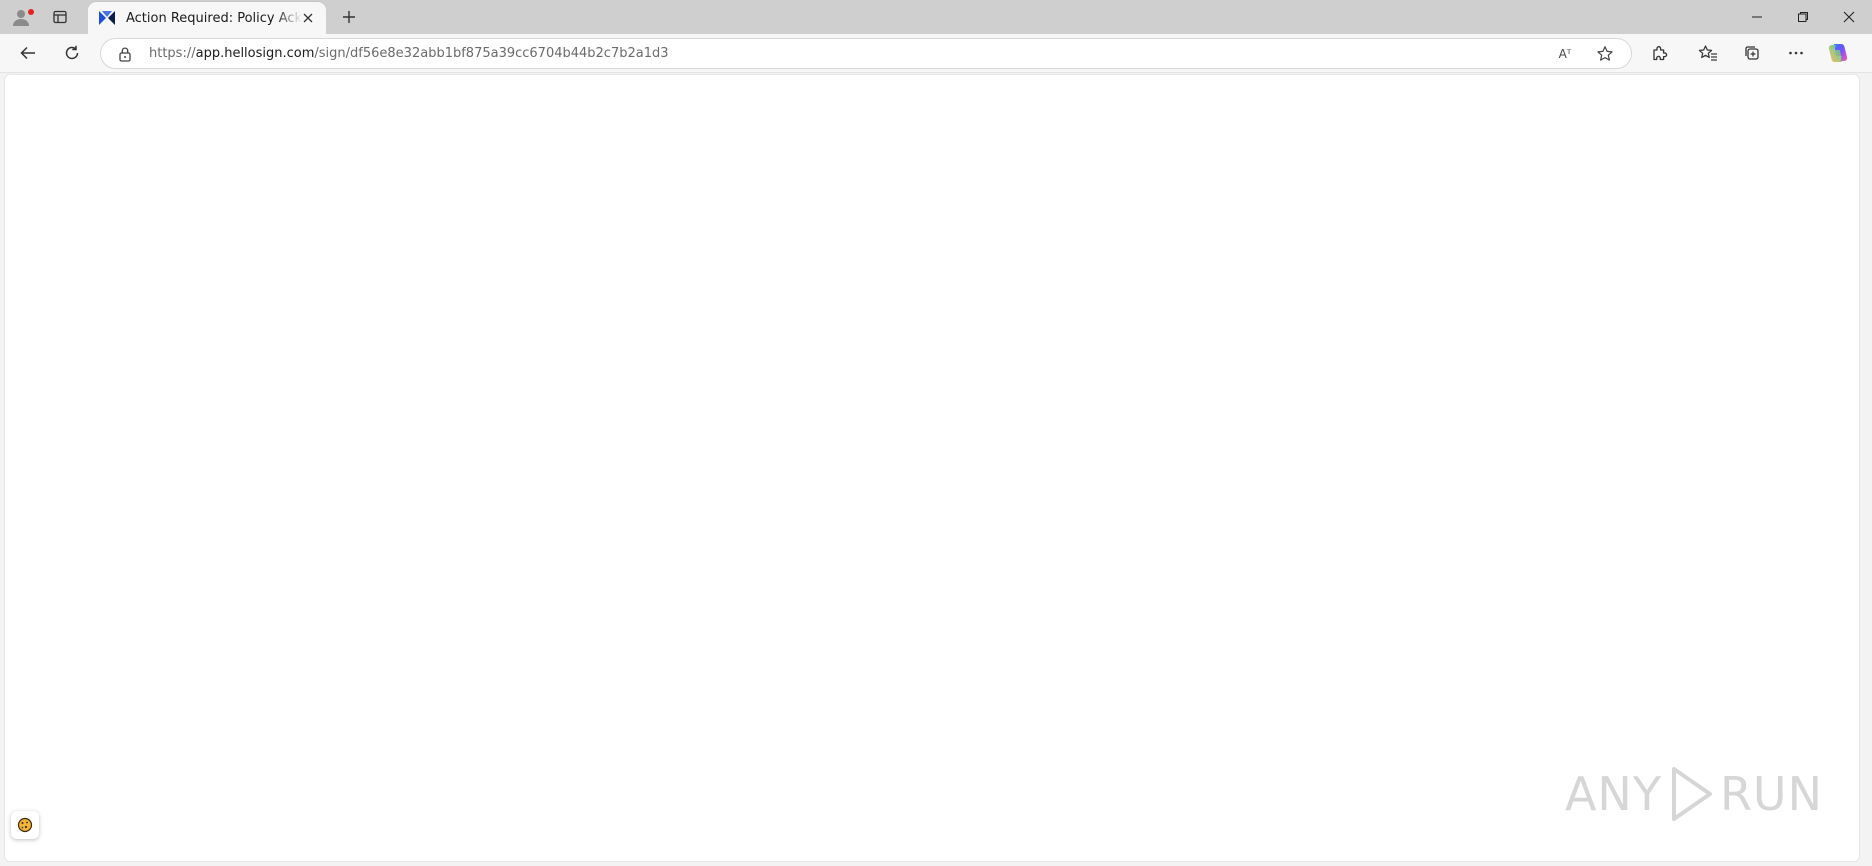  I want to click on watermark-text-left: ANY, so click(1613, 794).